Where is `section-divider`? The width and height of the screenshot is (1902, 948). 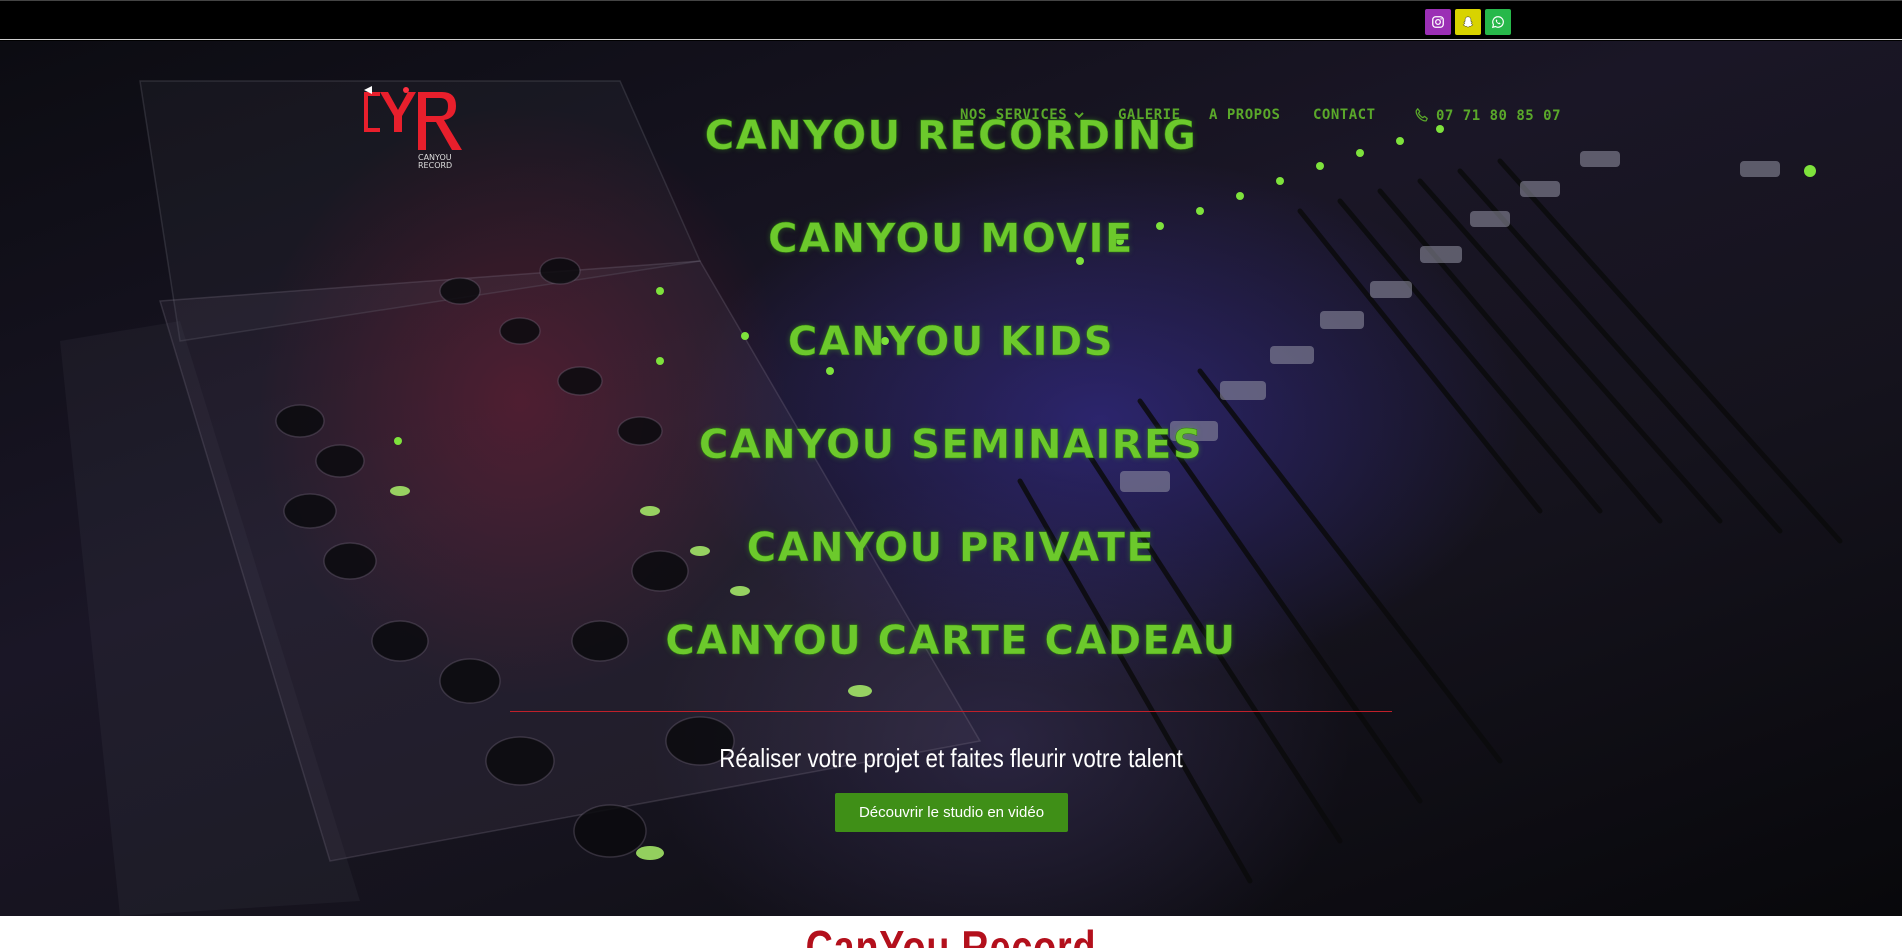 section-divider is located at coordinates (951, 711).